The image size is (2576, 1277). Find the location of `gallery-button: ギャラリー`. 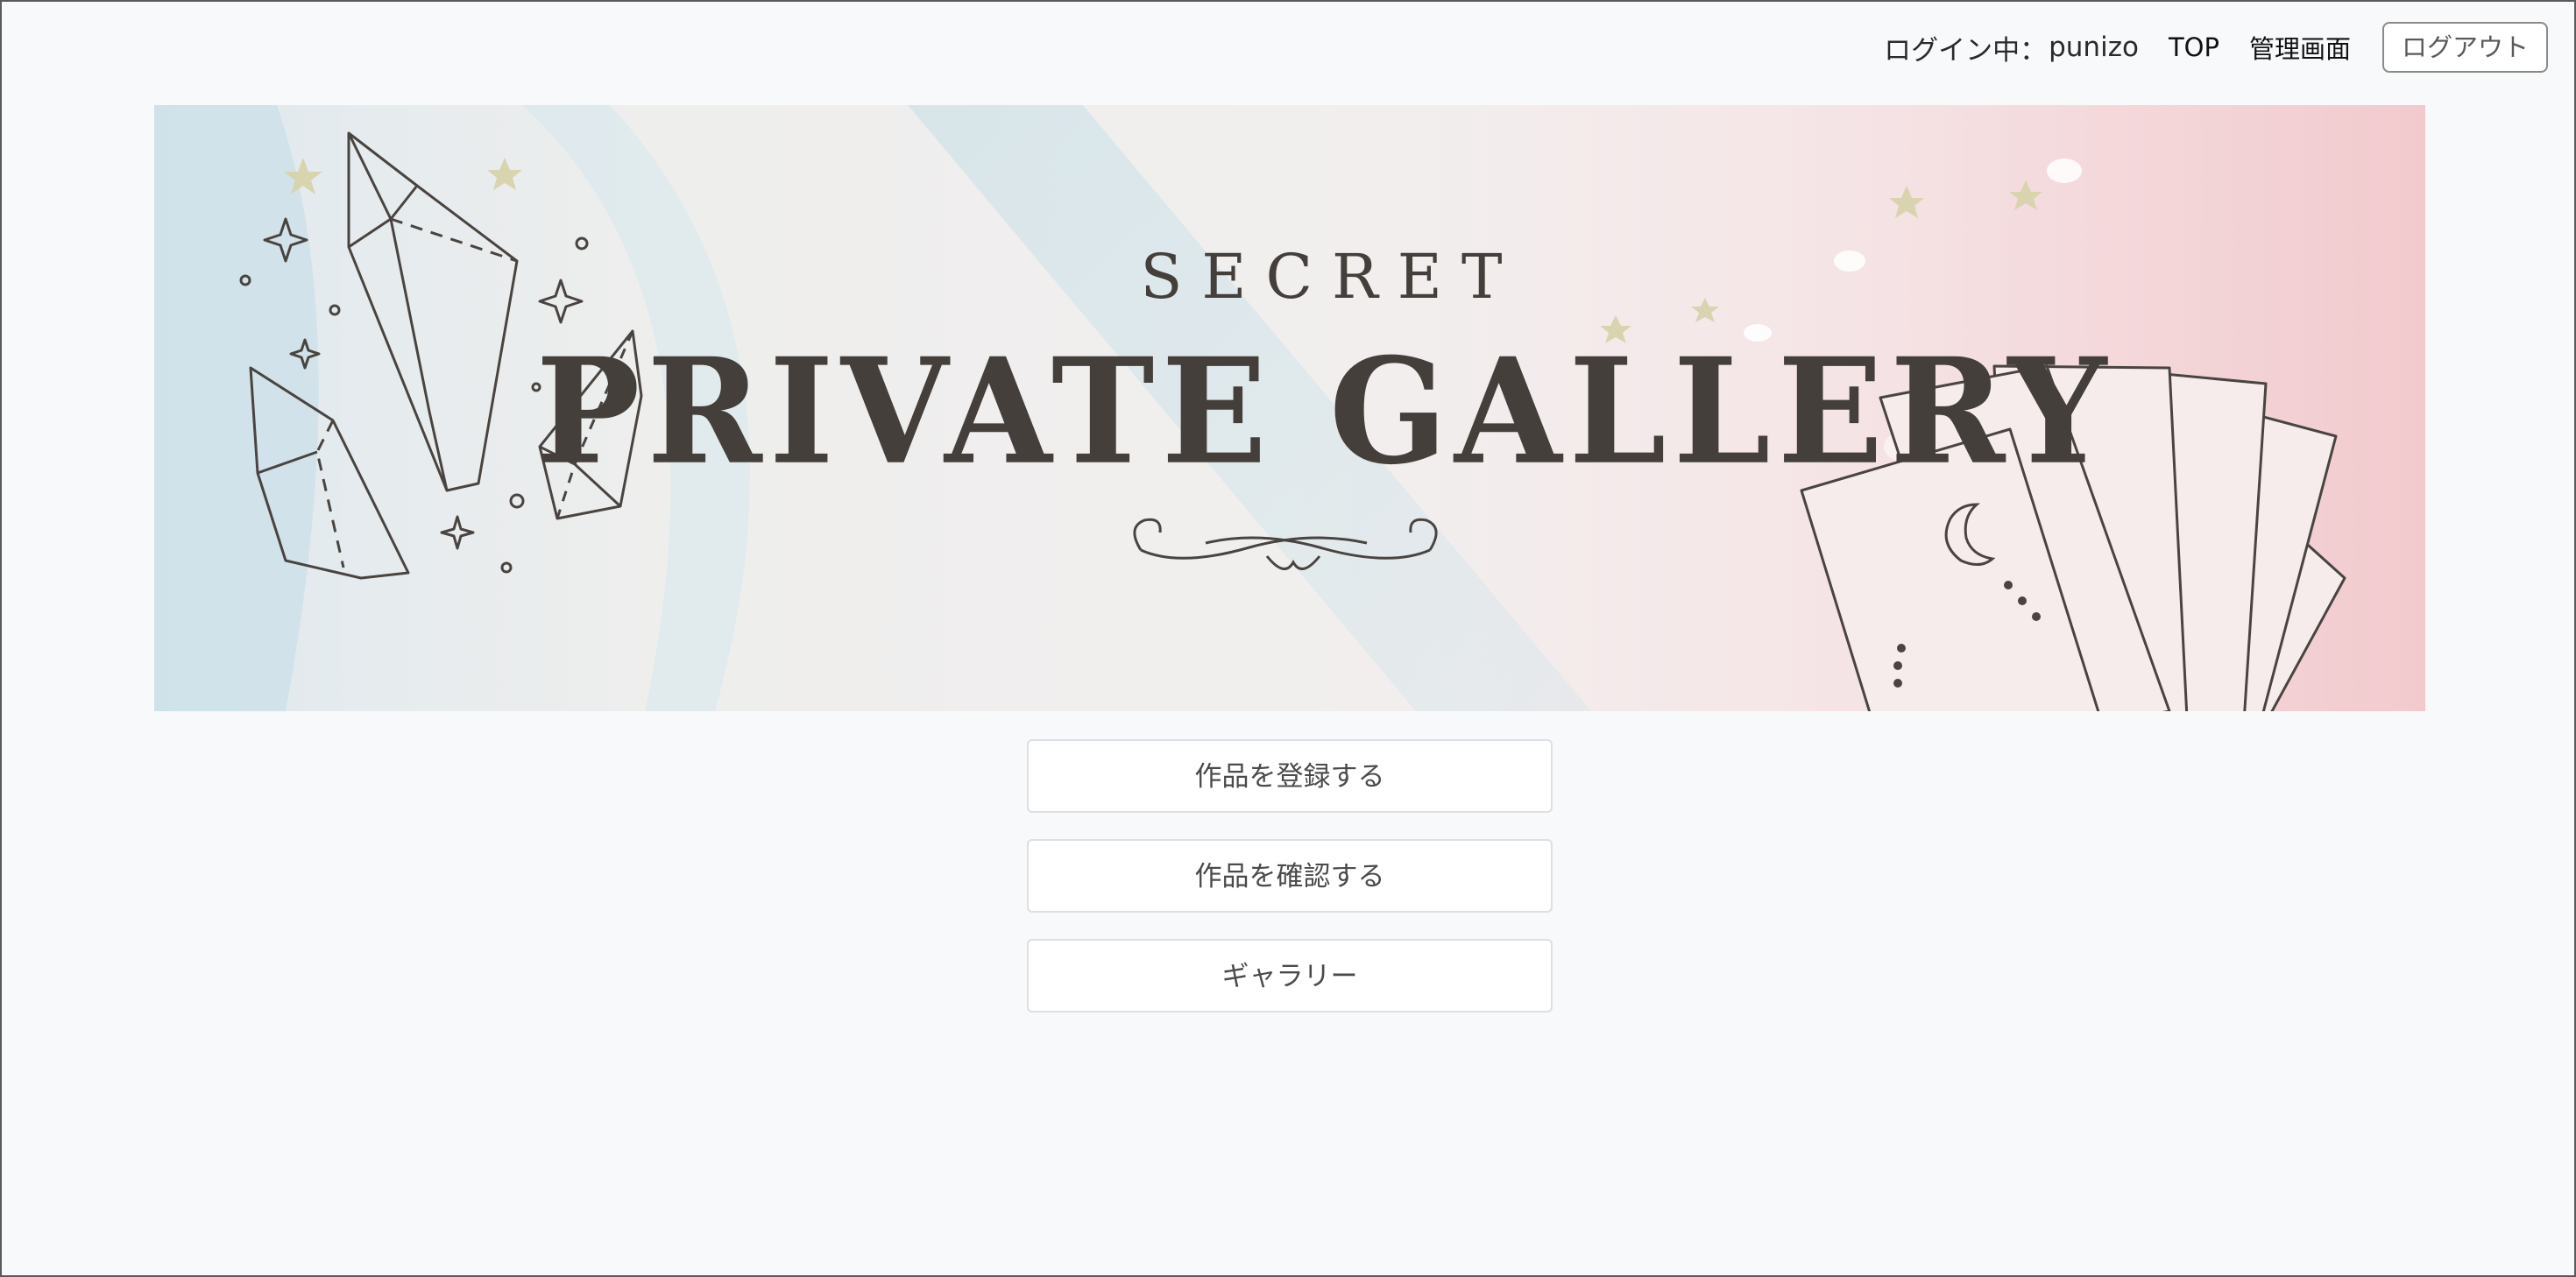

gallery-button: ギャラリー is located at coordinates (1290, 976).